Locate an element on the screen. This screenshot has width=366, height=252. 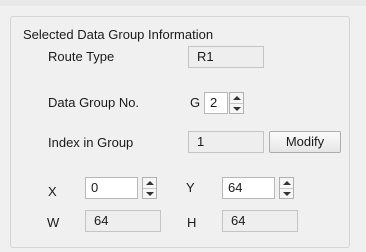
y-spin-up is located at coordinates (286, 183).